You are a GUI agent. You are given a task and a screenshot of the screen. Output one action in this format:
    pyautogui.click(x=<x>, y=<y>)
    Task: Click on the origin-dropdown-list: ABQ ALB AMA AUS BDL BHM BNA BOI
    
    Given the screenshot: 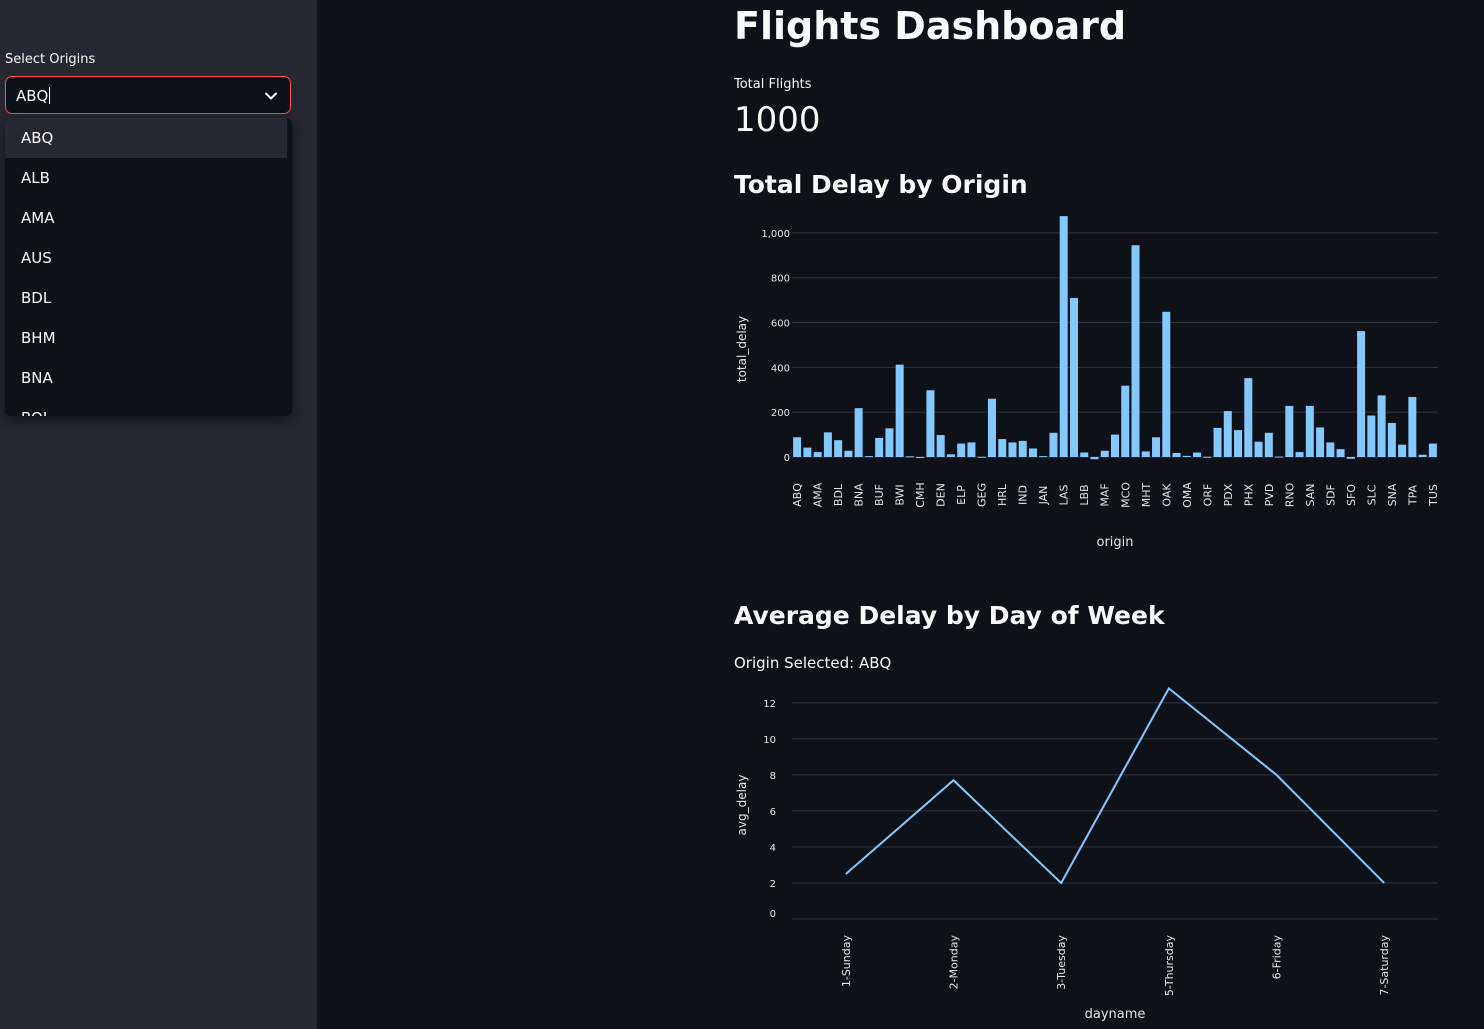 What is the action you would take?
    pyautogui.click(x=148, y=267)
    